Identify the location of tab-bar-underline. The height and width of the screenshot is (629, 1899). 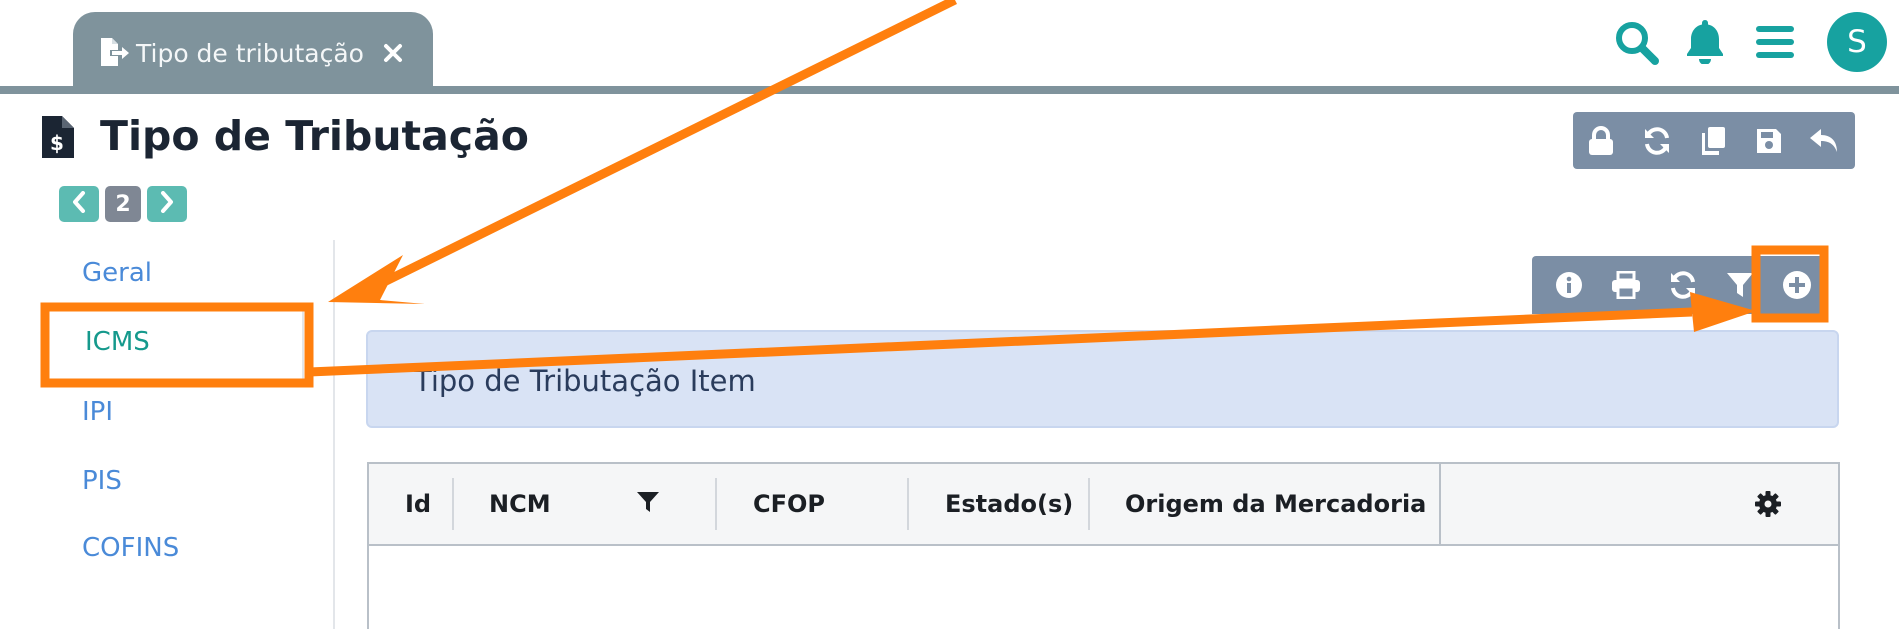
(949, 90).